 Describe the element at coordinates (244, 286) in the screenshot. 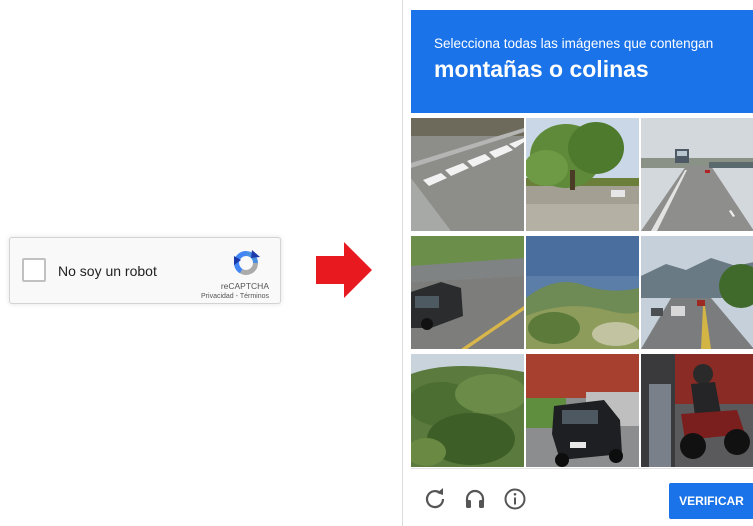

I see `recaptcha-brand: reCAPTCHA` at that location.